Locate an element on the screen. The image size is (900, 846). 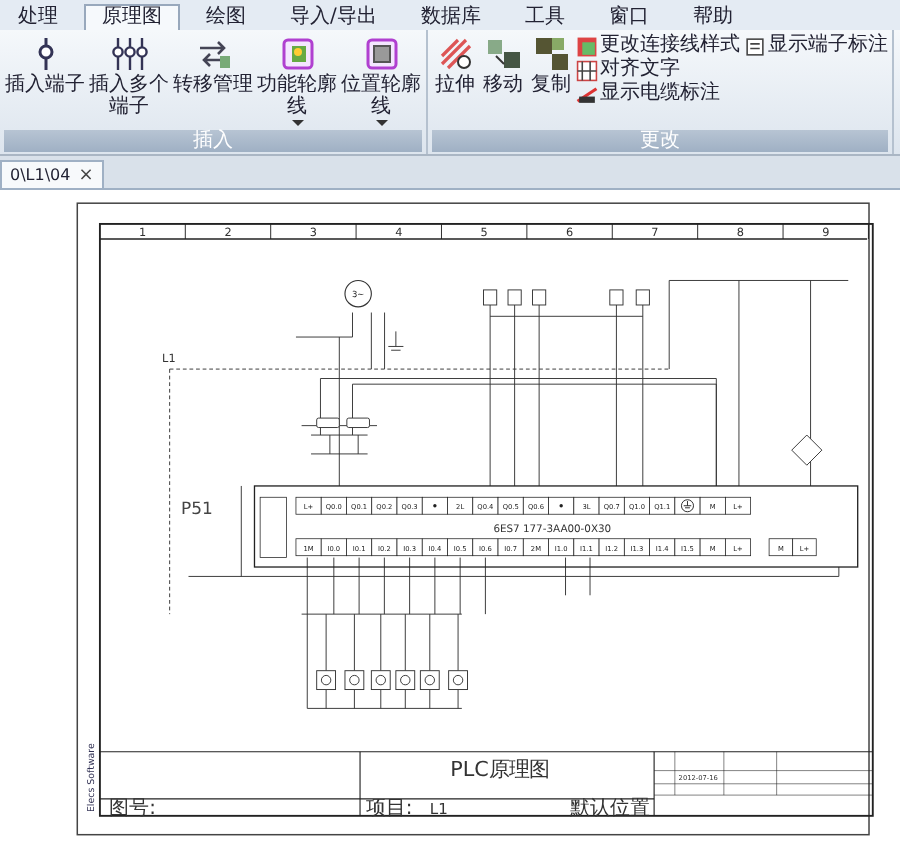
copy-icon is located at coordinates (551, 54).